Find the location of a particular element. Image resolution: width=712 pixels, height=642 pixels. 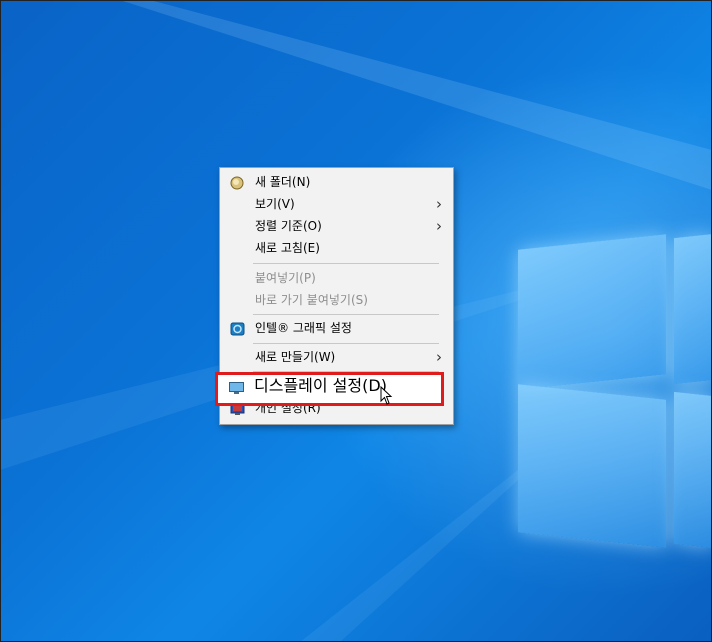

windows-logo-pane-top-right is located at coordinates (693, 309).